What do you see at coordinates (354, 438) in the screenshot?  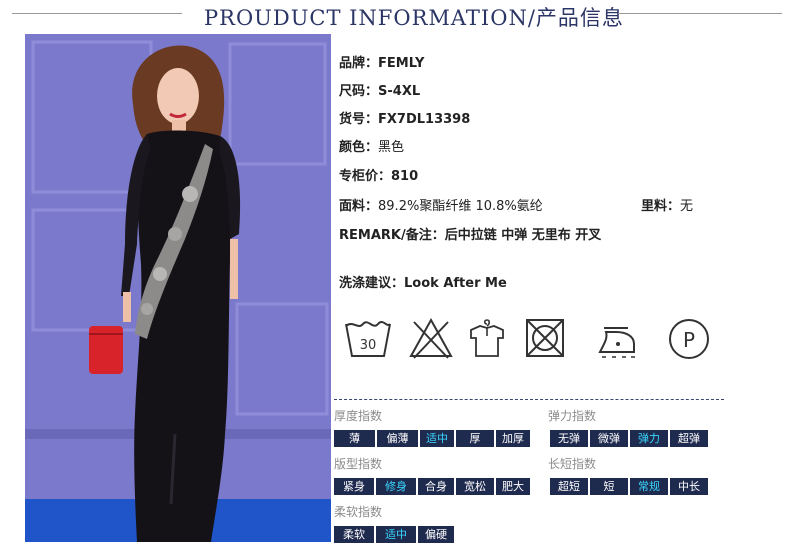 I see `thickness-option: 薄` at bounding box center [354, 438].